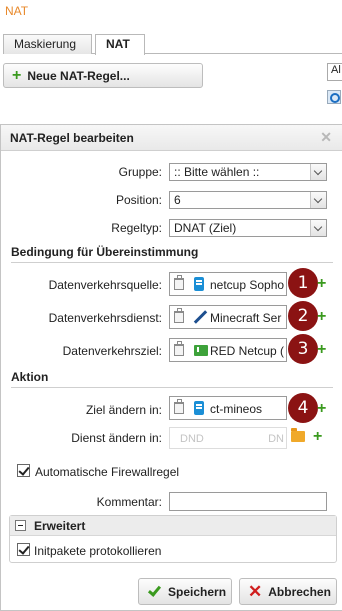  What do you see at coordinates (20, 525) in the screenshot?
I see `collapse-icon` at bounding box center [20, 525].